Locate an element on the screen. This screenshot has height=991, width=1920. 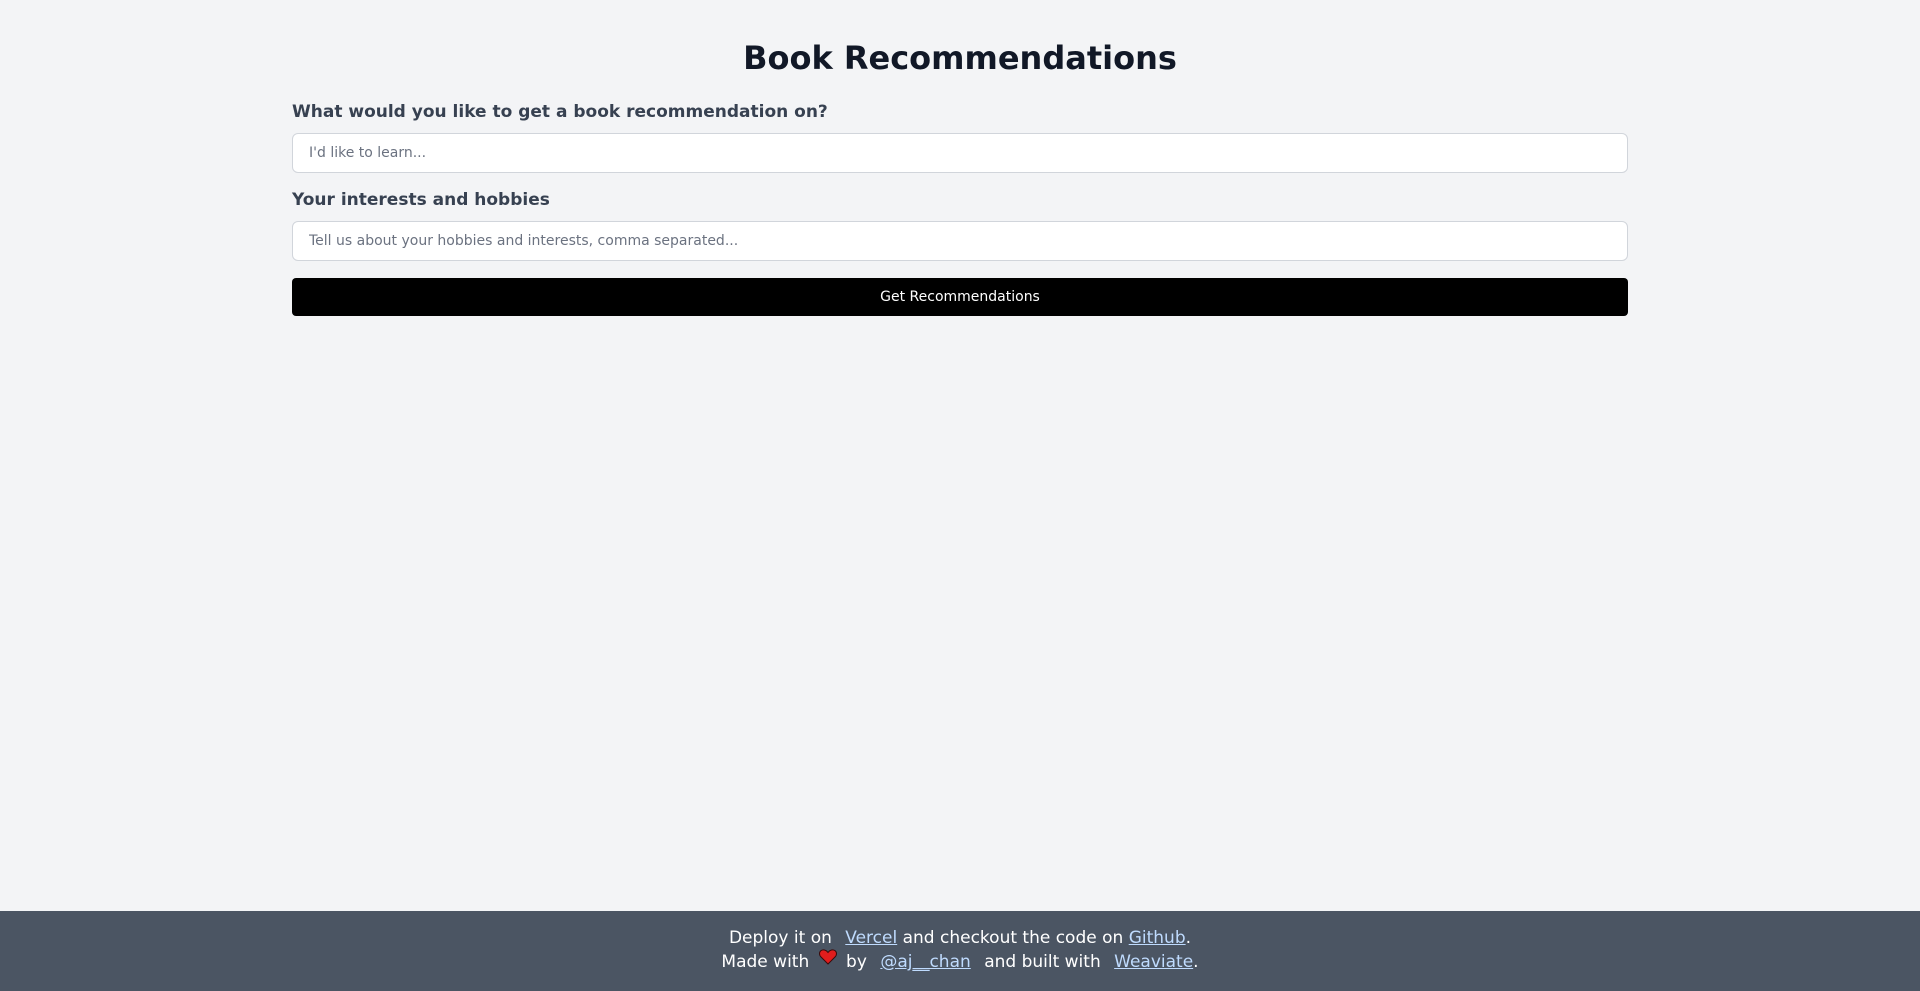
footer-checkout-text: and checkout the code on is located at coordinates (1013, 938).